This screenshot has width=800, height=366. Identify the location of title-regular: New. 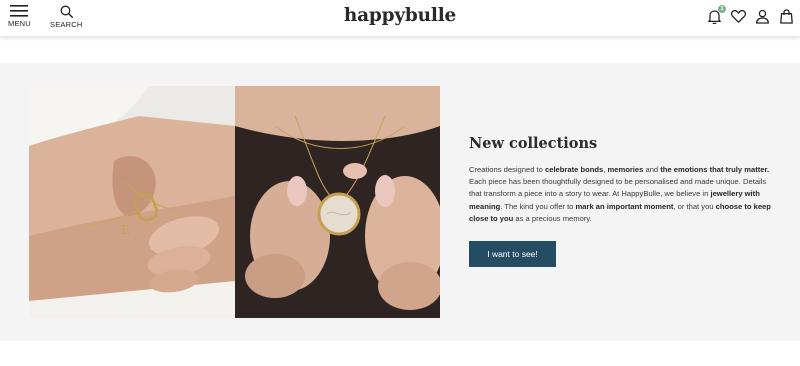
(489, 143).